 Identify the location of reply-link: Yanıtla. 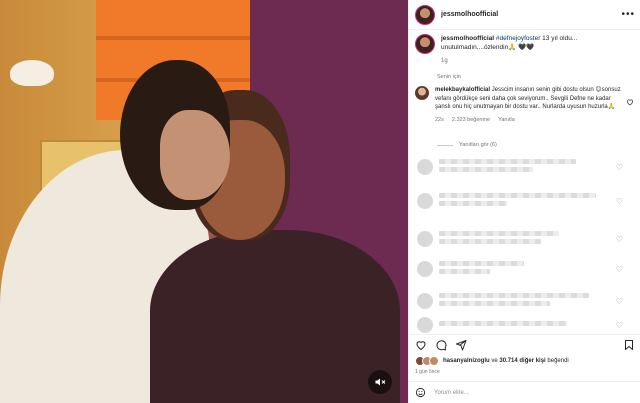
(506, 120).